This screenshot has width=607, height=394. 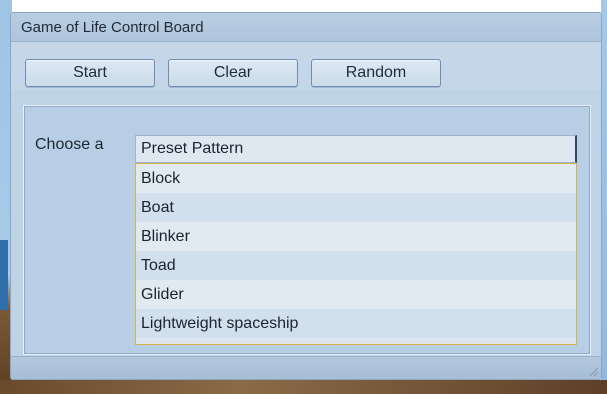 What do you see at coordinates (356, 294) in the screenshot?
I see `preset-option-glider: Glider` at bounding box center [356, 294].